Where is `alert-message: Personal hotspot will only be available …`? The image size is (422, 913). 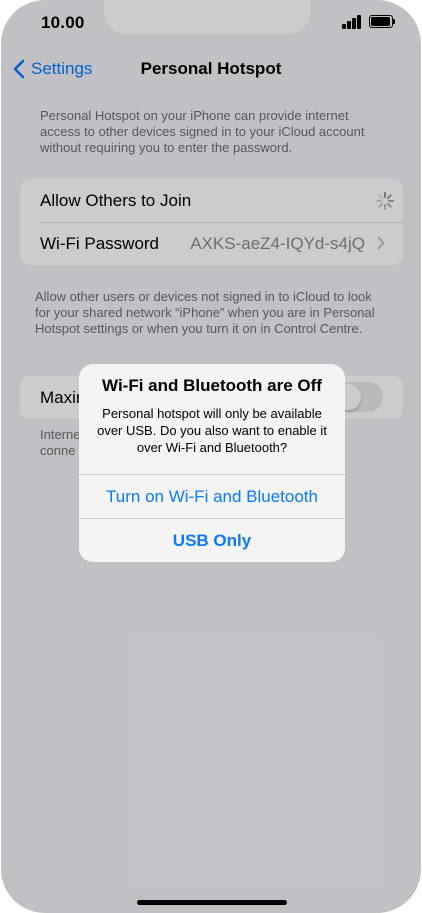
alert-message: Personal hotspot will only be available … is located at coordinates (212, 430).